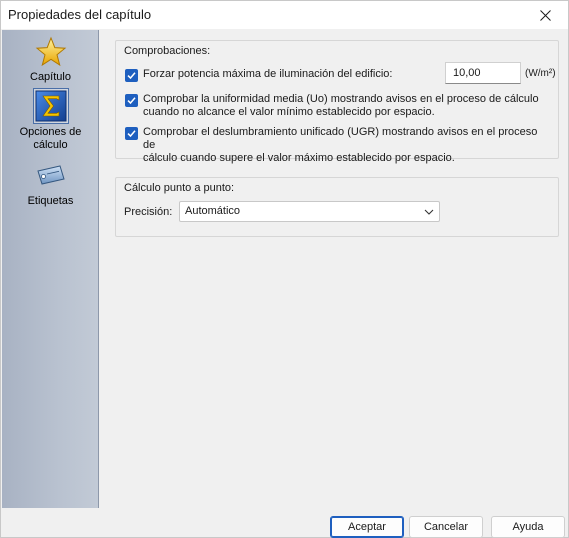 This screenshot has width=569, height=538. I want to click on title-bar: Propiedades del capítulo, so click(284, 15).